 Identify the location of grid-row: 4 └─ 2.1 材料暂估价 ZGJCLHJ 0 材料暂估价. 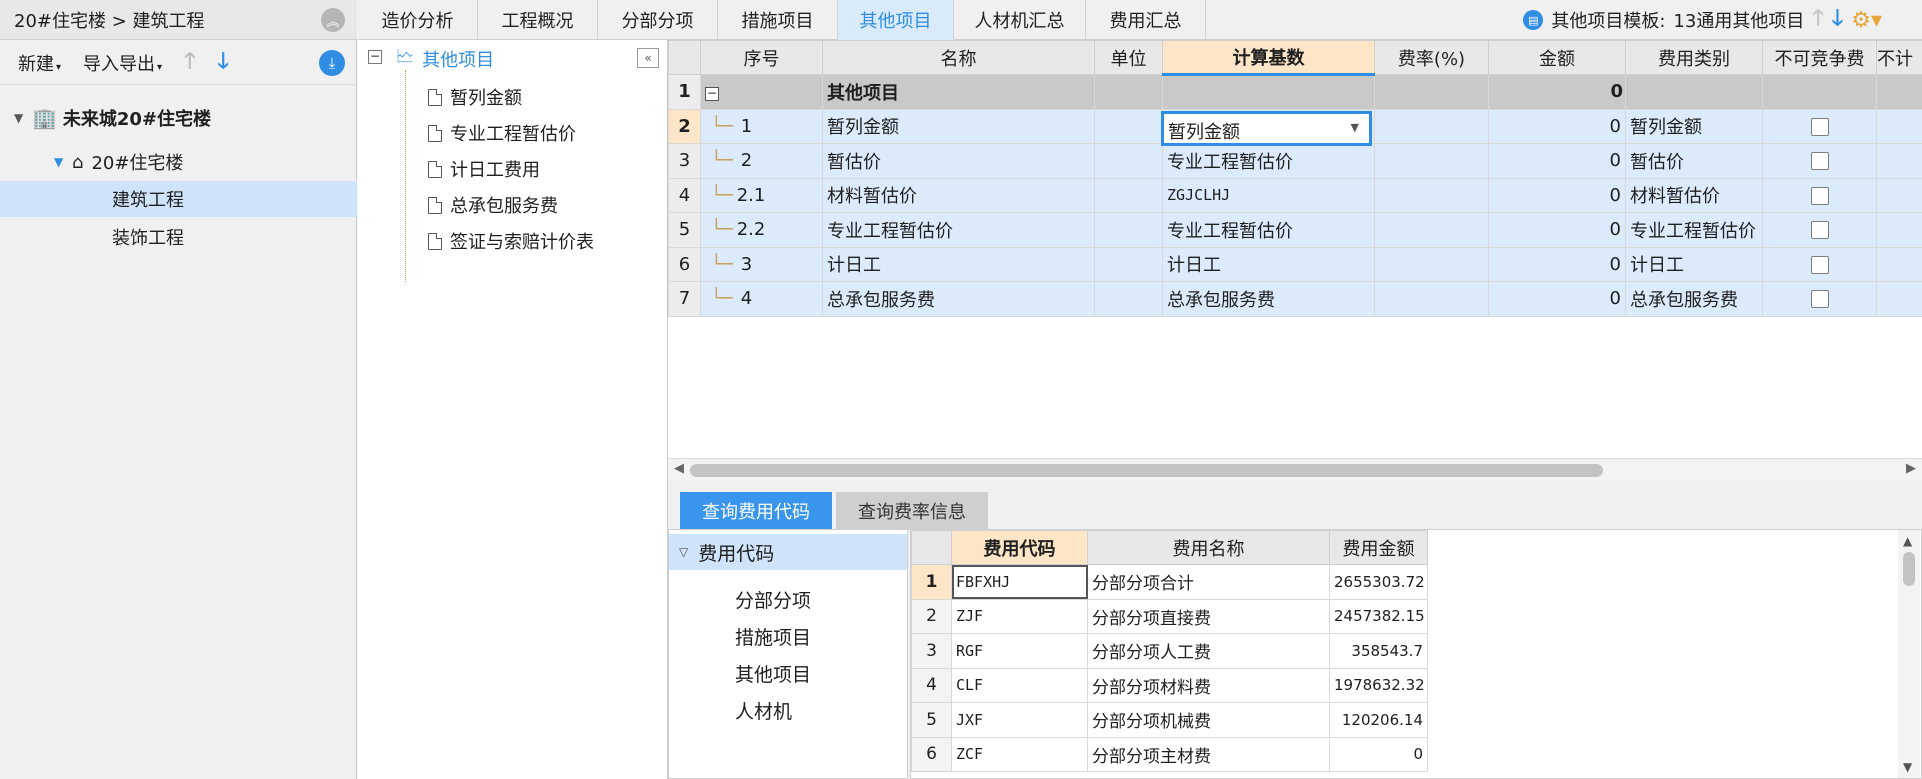
(1295, 195).